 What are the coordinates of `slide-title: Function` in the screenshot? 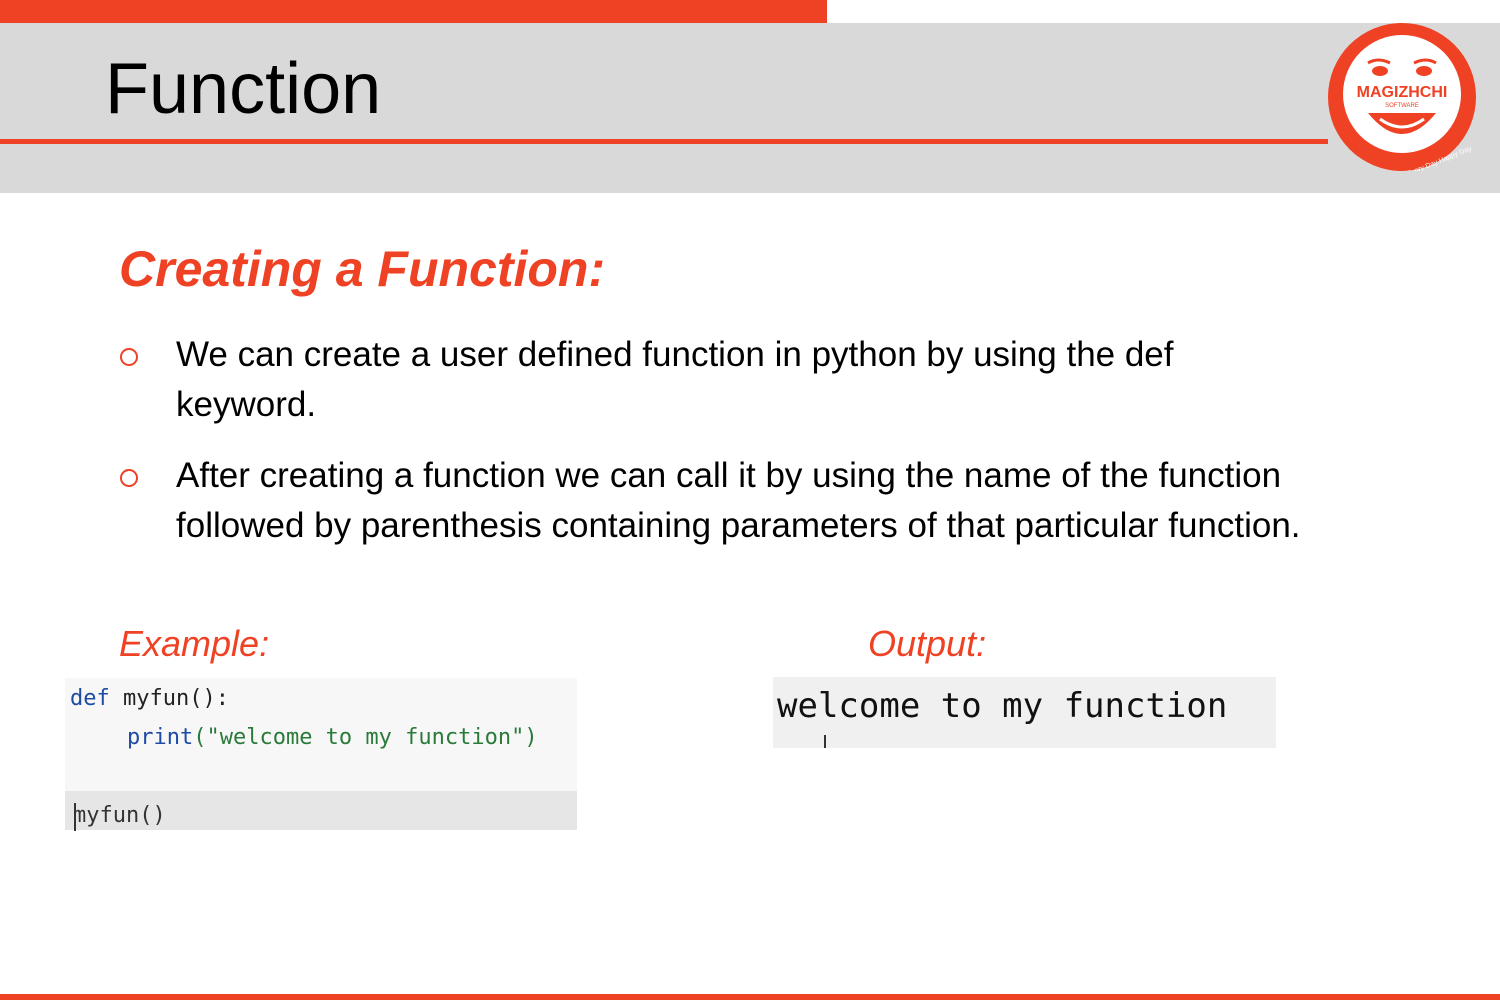 It's located at (243, 89).